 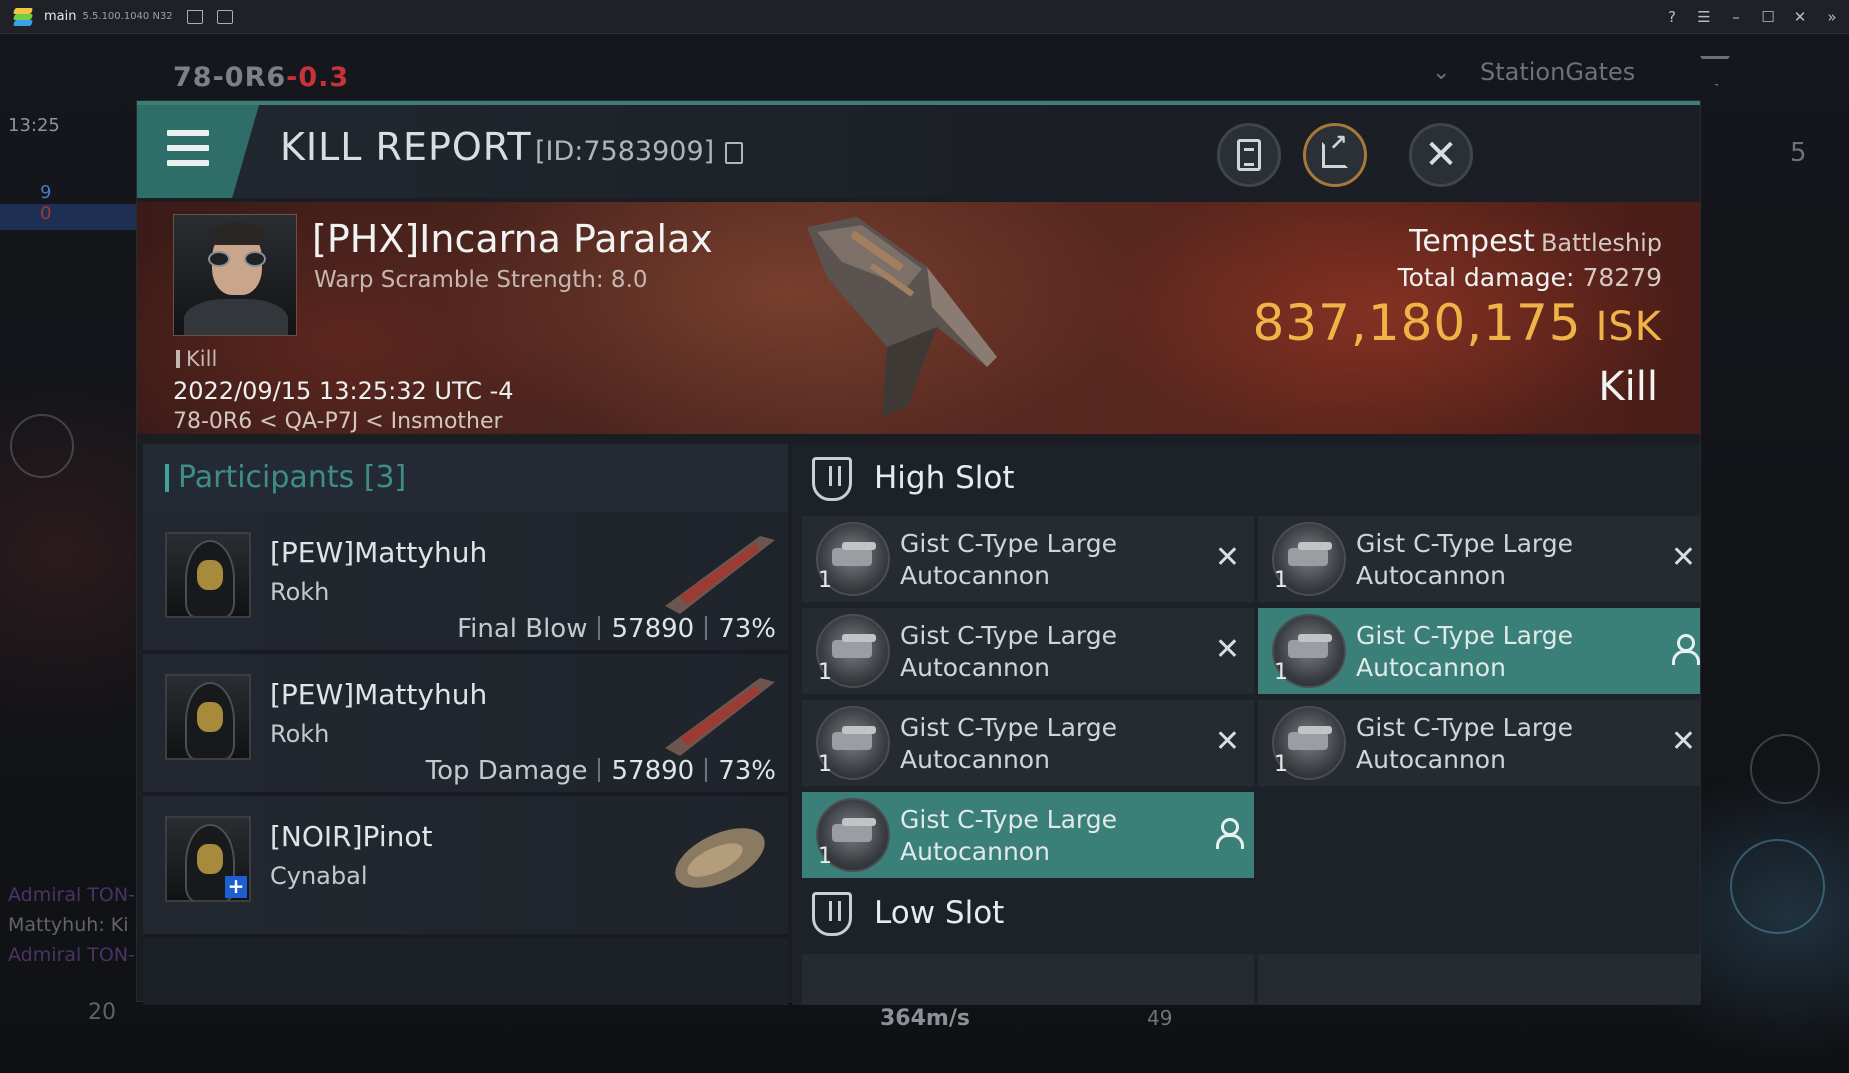 I want to click on kill-date: 2022/09/15 13:25:32 UTC -4, so click(x=343, y=391).